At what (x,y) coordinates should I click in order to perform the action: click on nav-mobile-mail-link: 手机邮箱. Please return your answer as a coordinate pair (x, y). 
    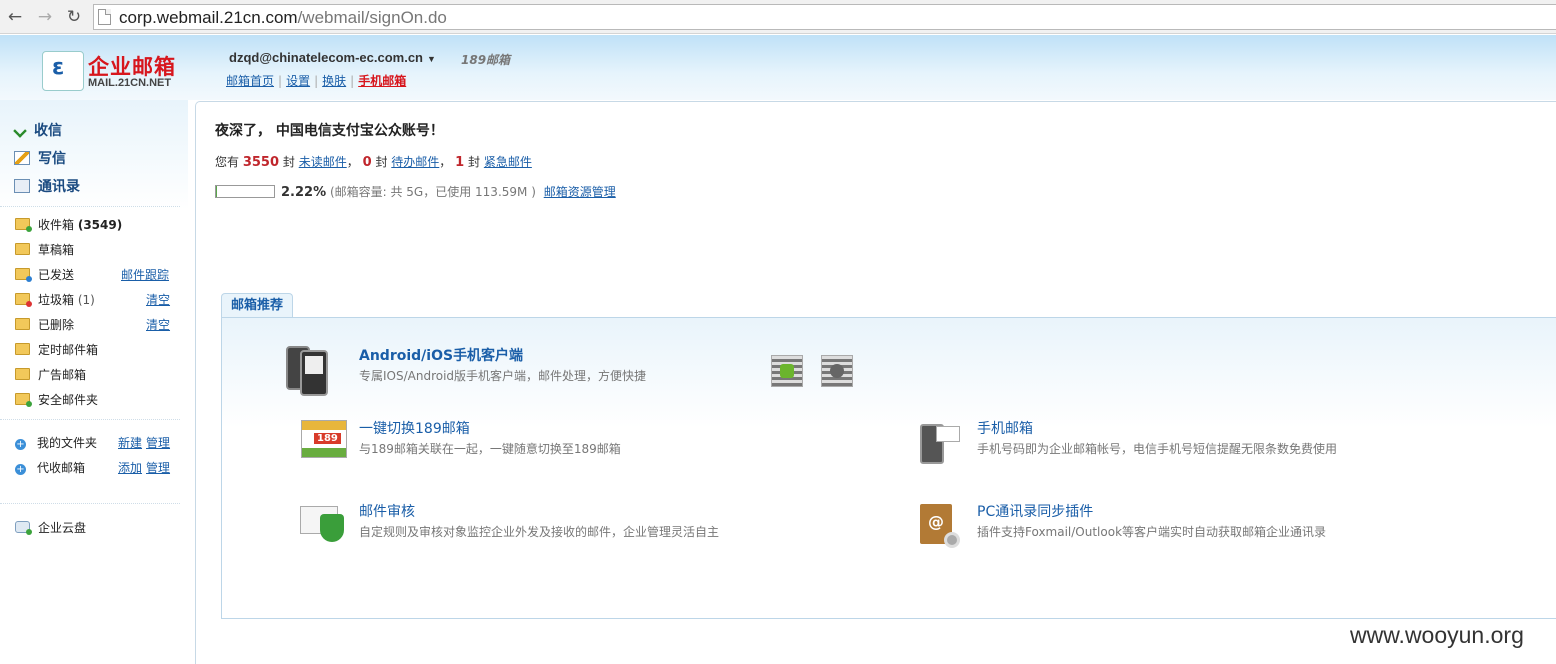
    Looking at the image, I should click on (382, 81).